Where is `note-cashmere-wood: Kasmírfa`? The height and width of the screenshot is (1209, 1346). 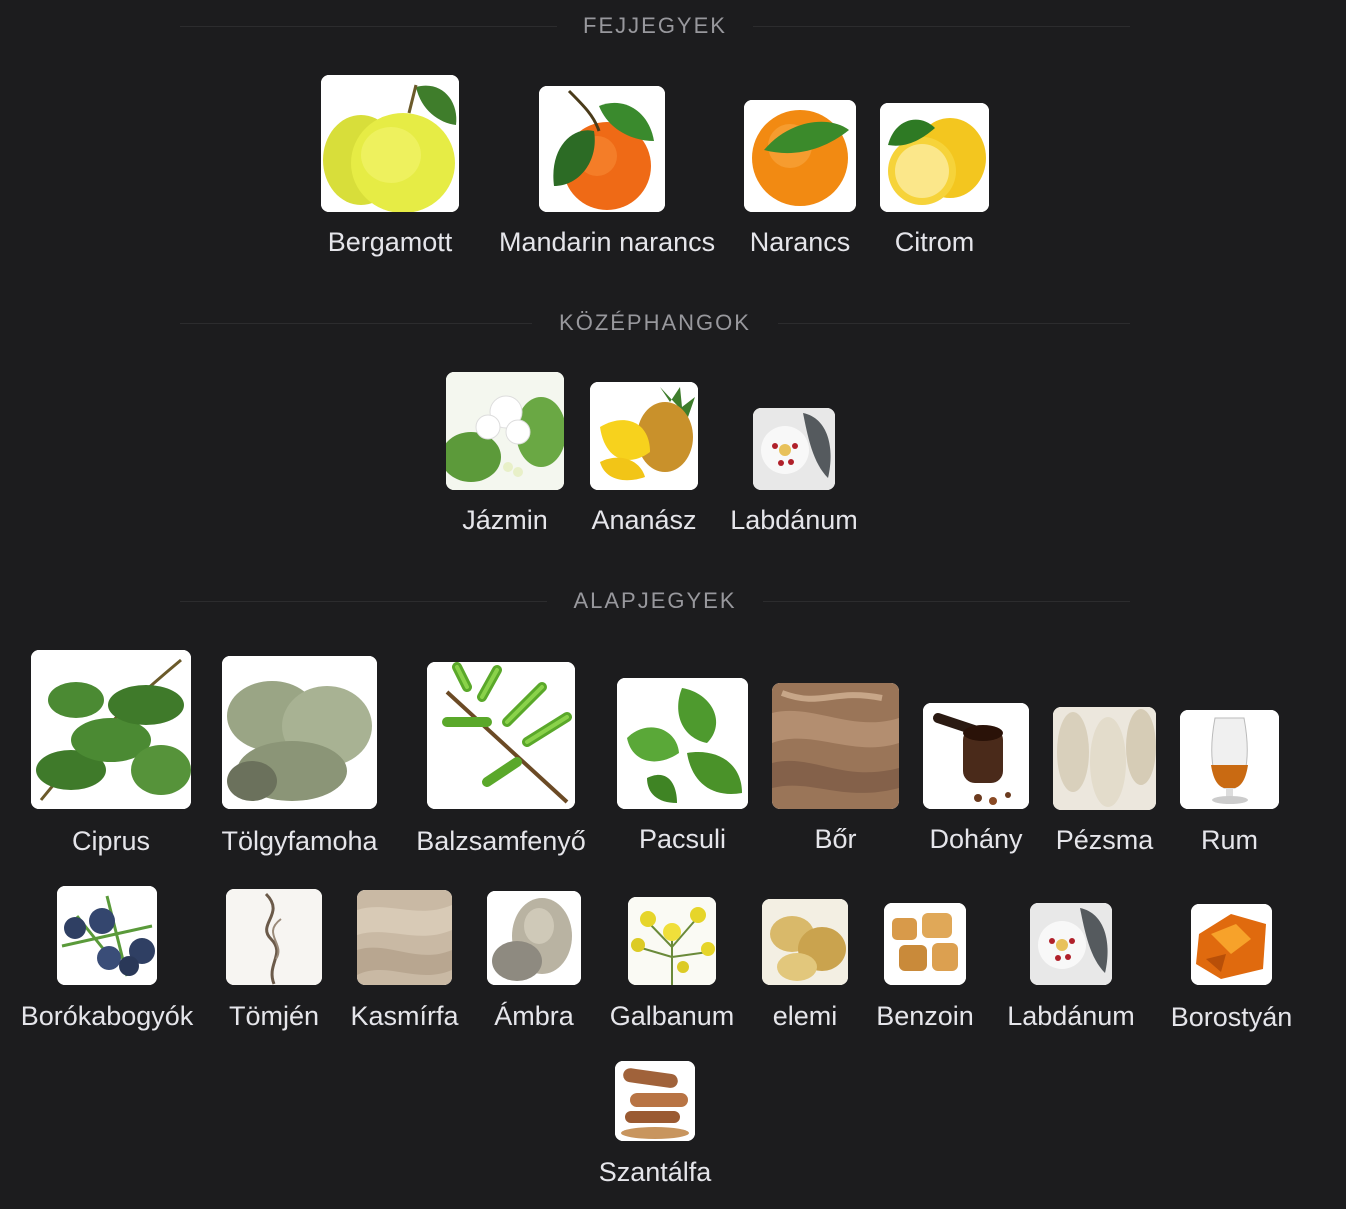
note-cashmere-wood: Kasmírfa is located at coordinates (404, 962).